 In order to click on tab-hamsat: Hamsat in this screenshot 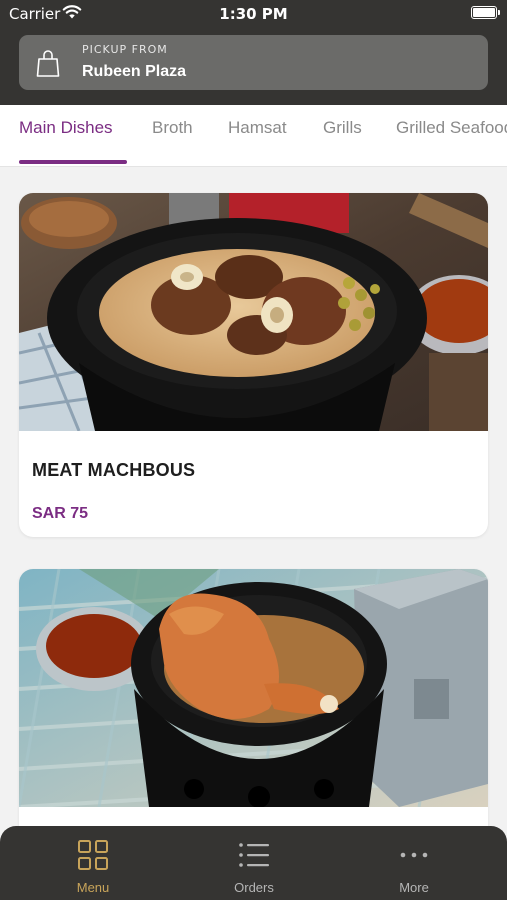, I will do `click(257, 128)`.